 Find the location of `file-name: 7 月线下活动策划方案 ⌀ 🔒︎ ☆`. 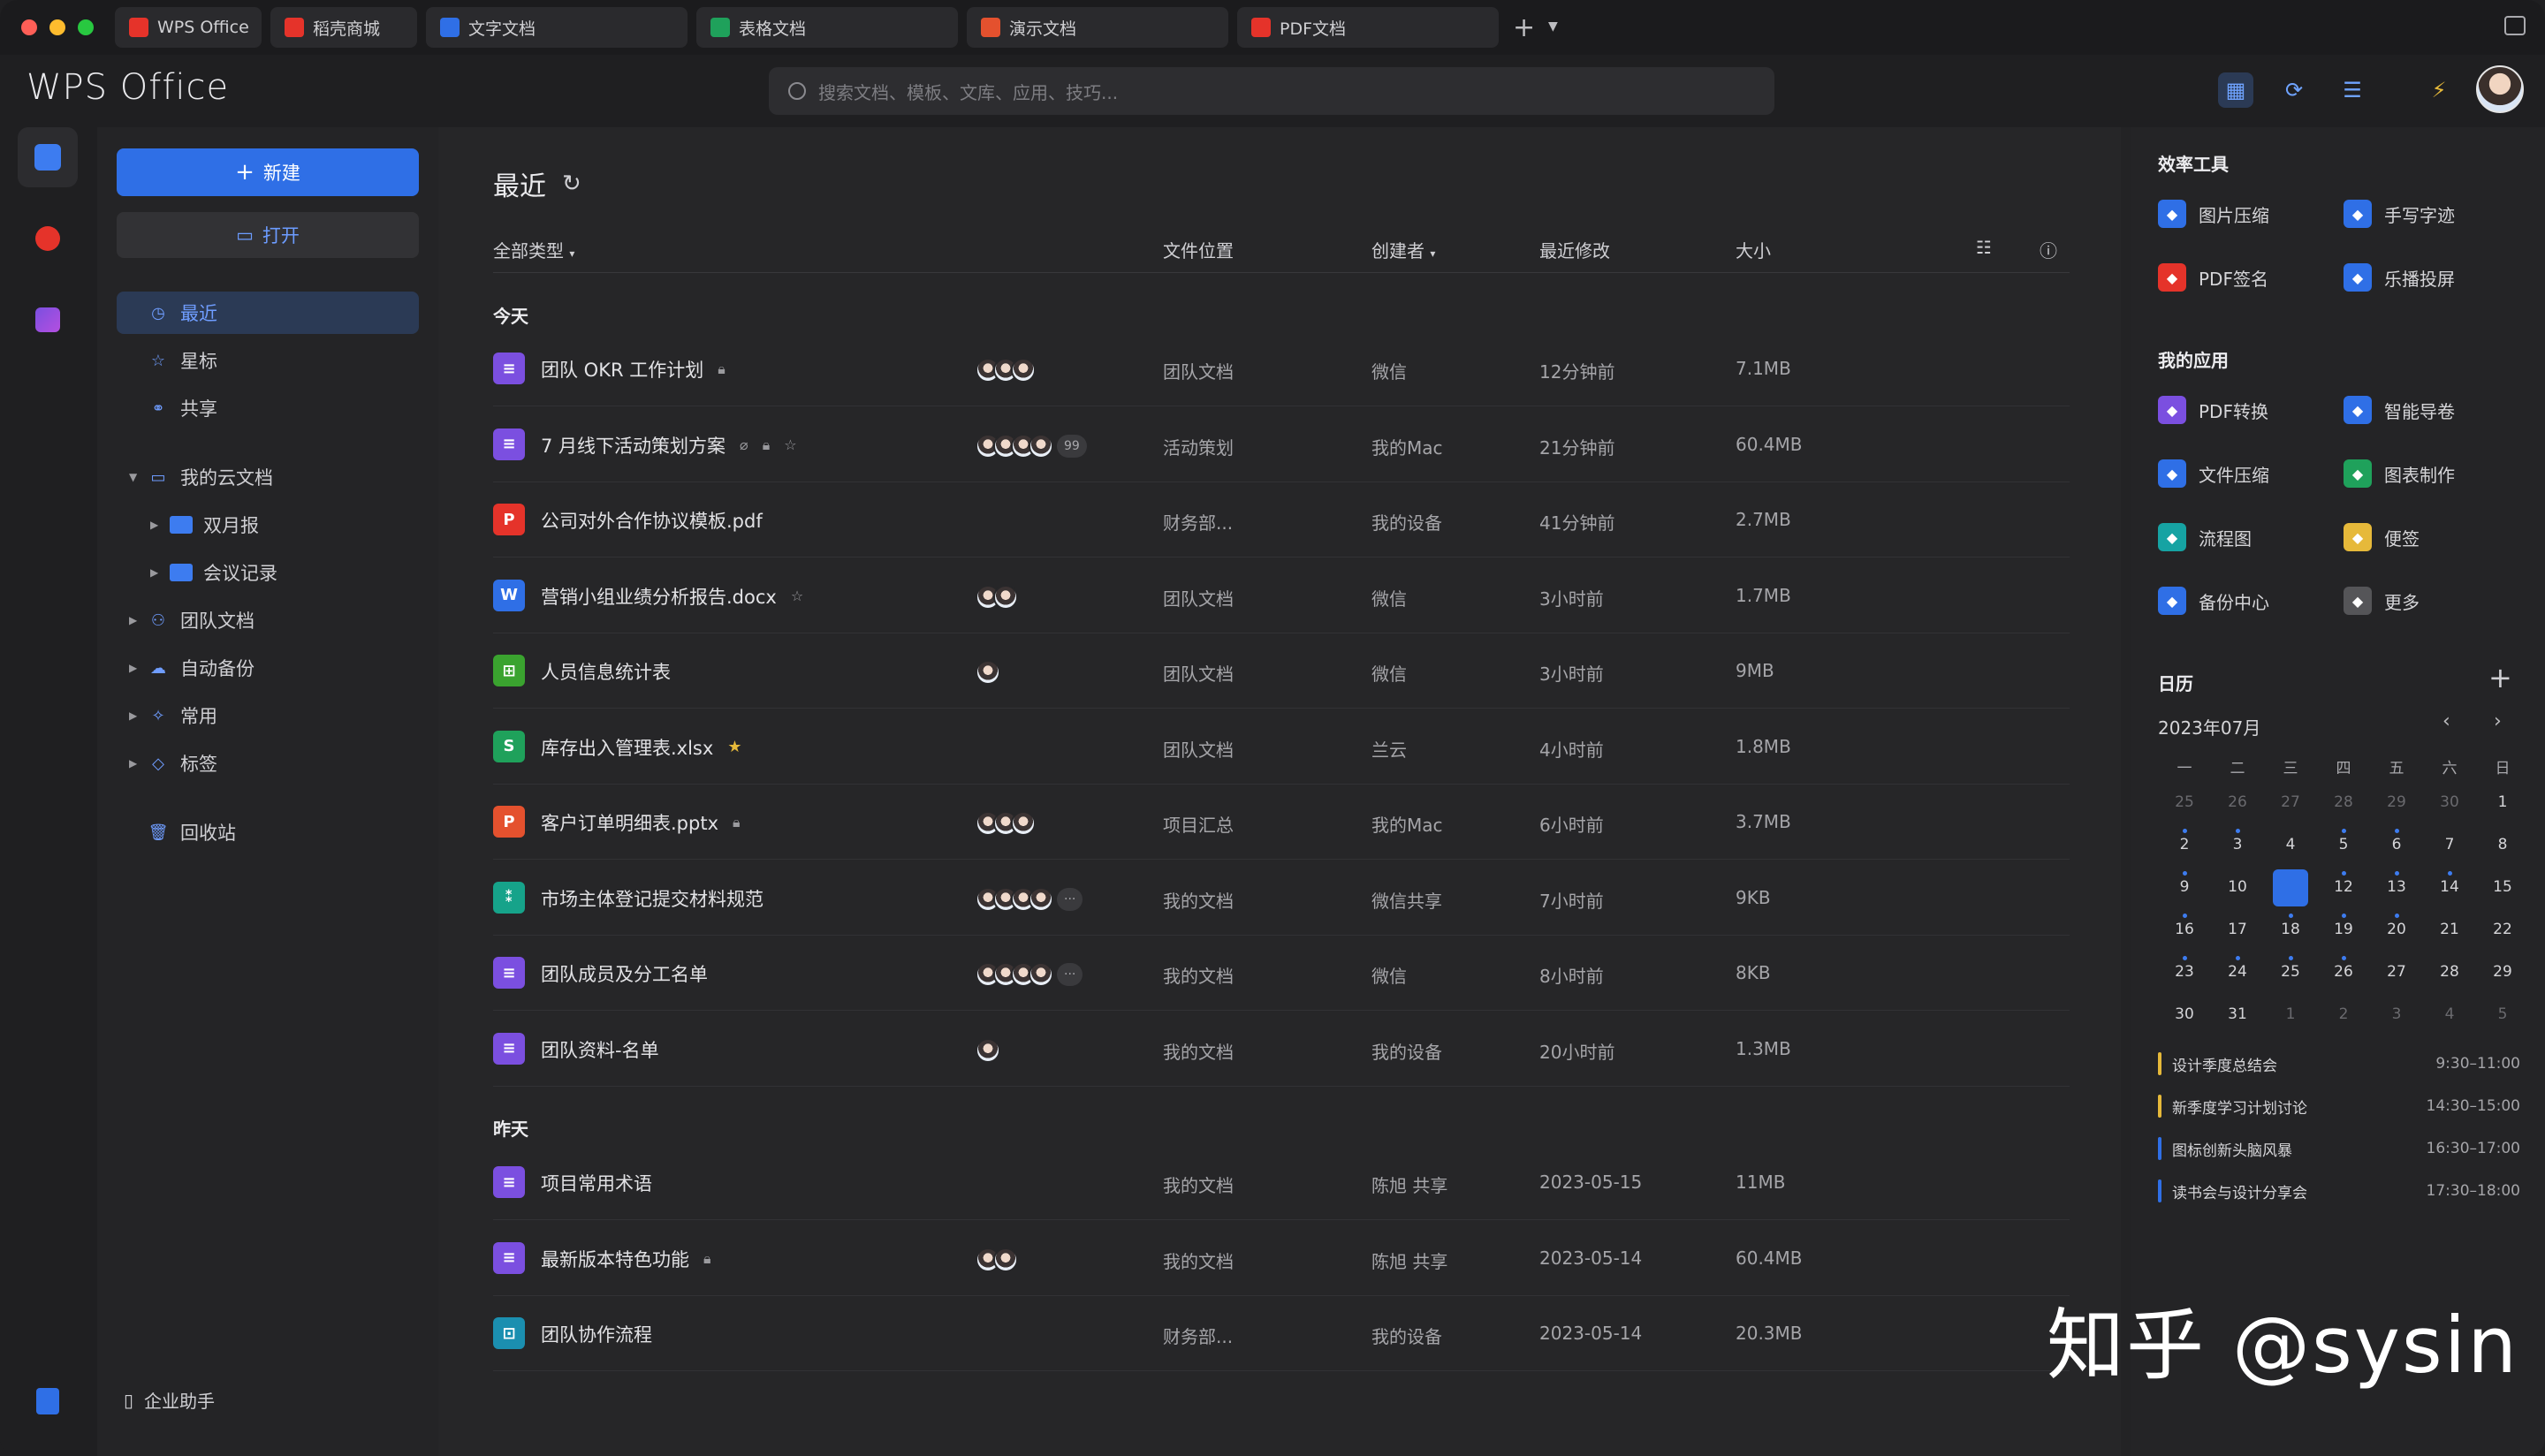

file-name: 7 月线下活动策划方案 ⌀ 🔒︎ ☆ is located at coordinates (669, 445).